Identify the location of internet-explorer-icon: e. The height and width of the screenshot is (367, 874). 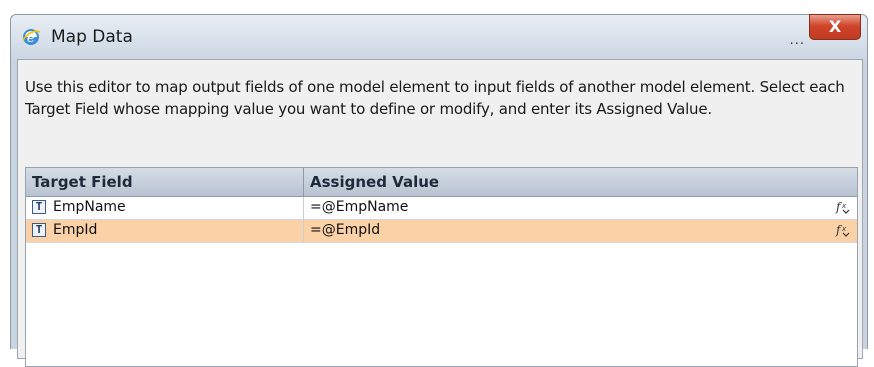
(31, 37).